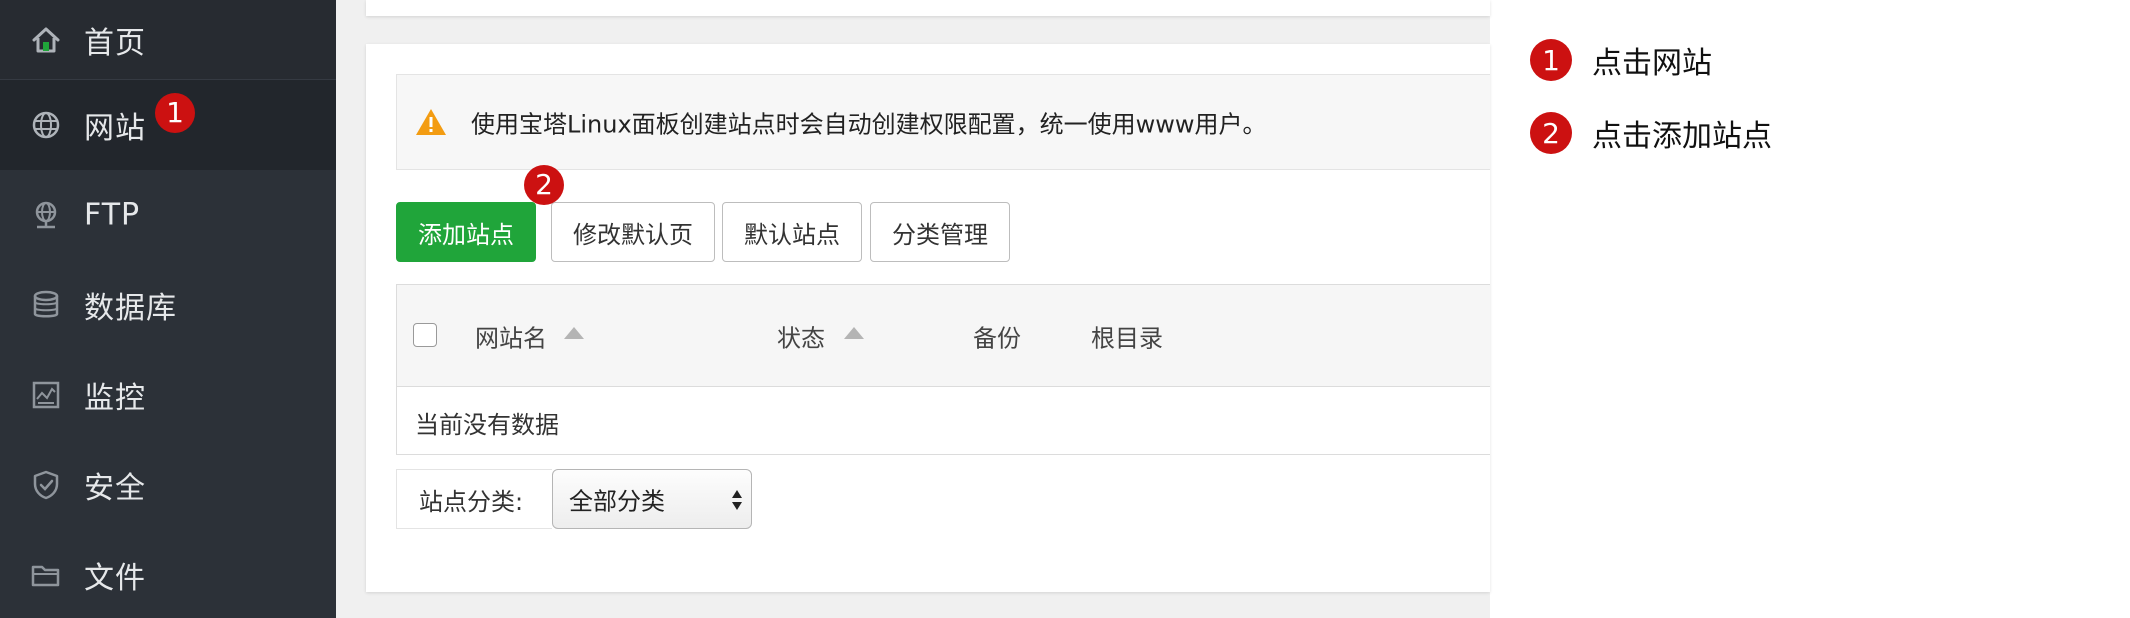 The height and width of the screenshot is (618, 2130). Describe the element at coordinates (737, 500) in the screenshot. I see `select-arrows-icon` at that location.